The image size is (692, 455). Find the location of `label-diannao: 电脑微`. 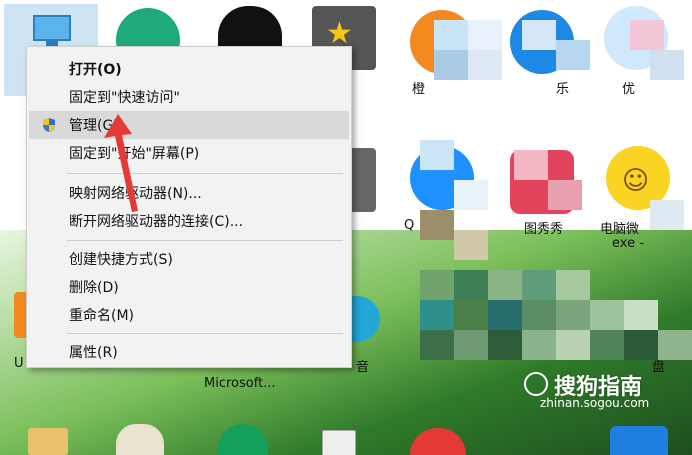

label-diannao: 电脑微 is located at coordinates (620, 229).